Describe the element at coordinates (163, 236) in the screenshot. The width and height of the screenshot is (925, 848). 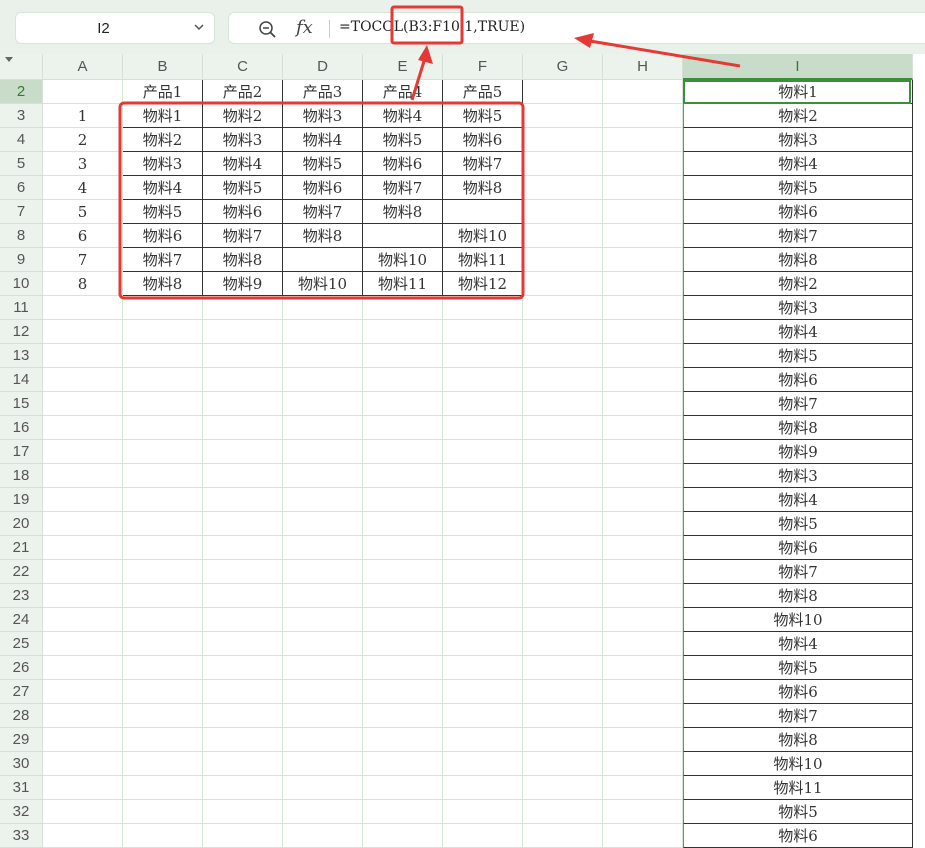
I see `table-cell: 物料6` at that location.